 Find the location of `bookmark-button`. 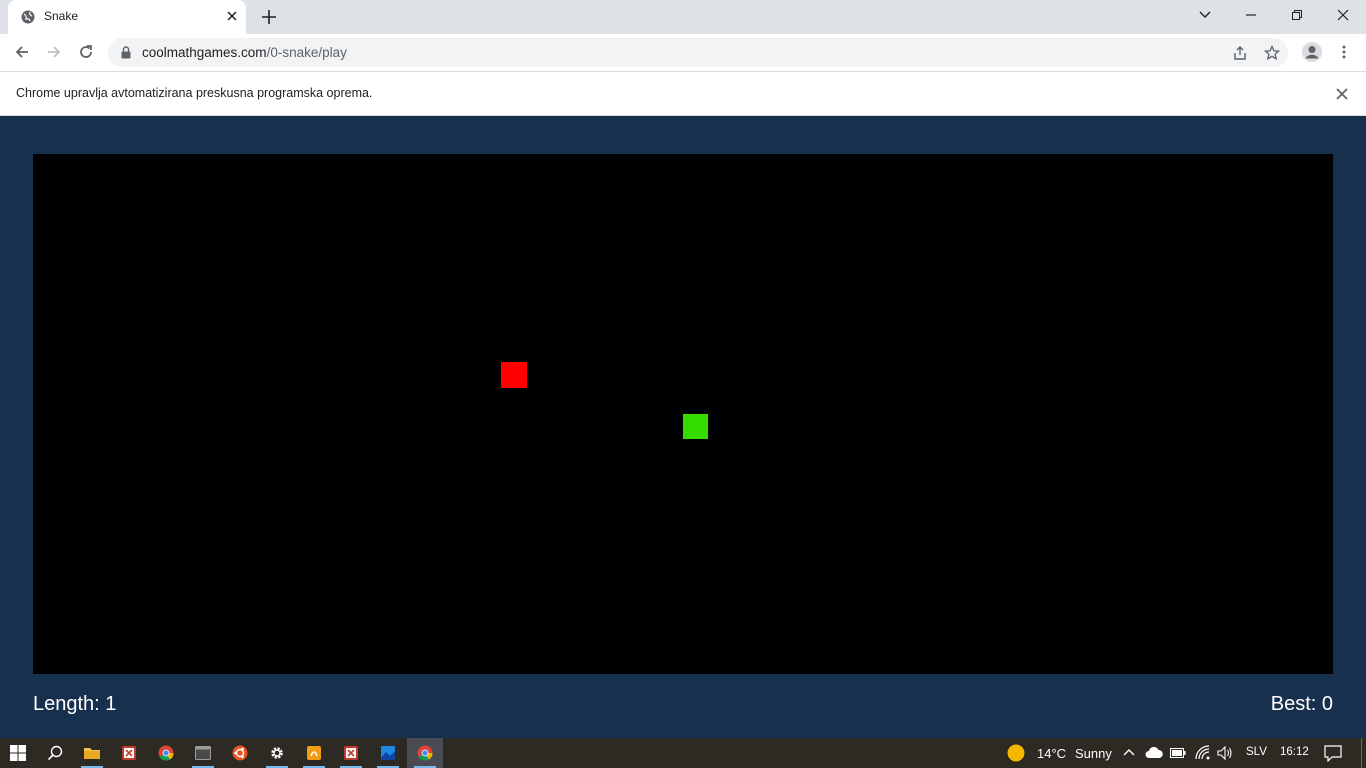

bookmark-button is located at coordinates (1272, 53).